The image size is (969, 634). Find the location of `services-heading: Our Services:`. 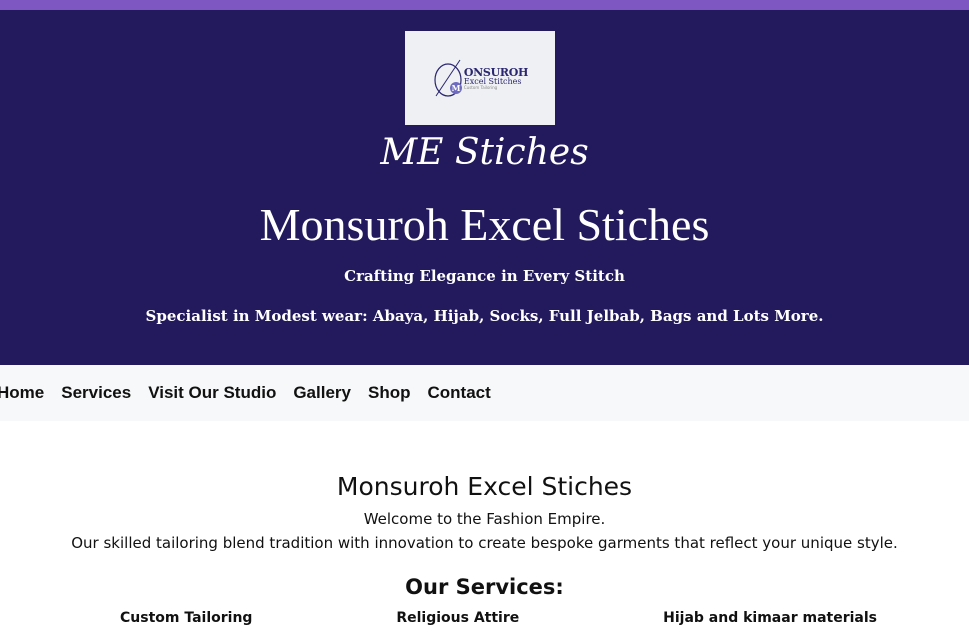

services-heading: Our Services: is located at coordinates (484, 587).